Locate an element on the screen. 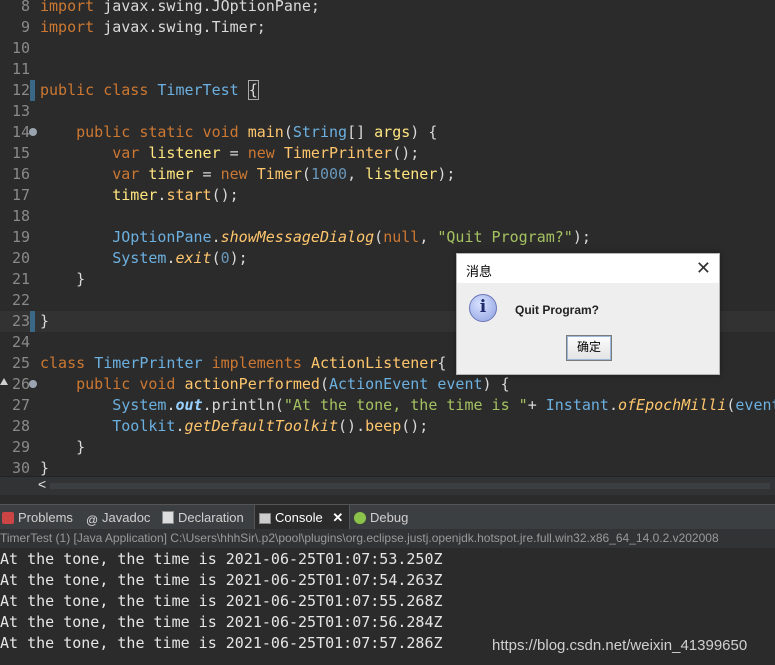  declaration-icon is located at coordinates (168, 517).